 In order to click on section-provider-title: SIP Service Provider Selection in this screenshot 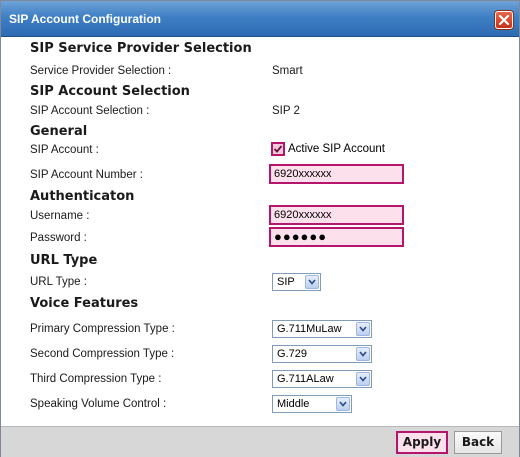, I will do `click(141, 48)`.